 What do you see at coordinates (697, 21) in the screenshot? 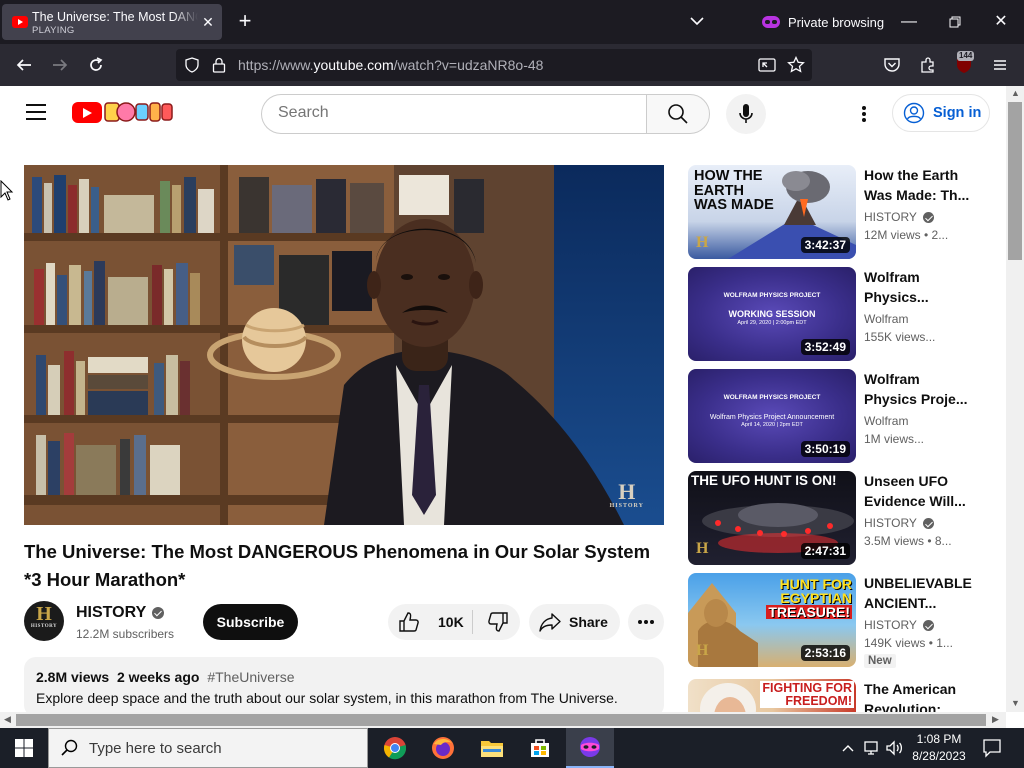
I see `list-all-tabs-chevron-icon` at bounding box center [697, 21].